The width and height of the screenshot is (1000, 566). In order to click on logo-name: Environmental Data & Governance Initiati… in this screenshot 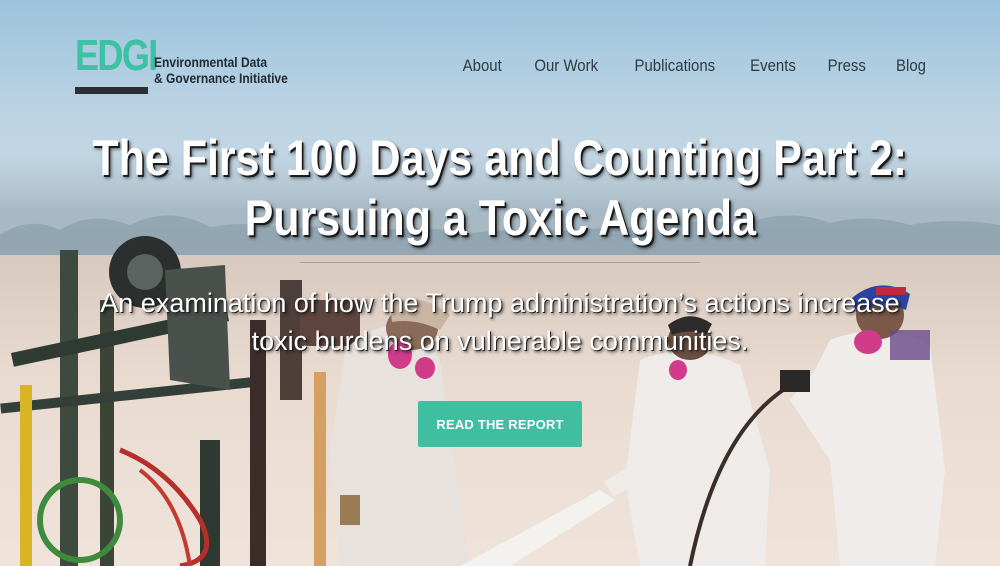, I will do `click(221, 70)`.